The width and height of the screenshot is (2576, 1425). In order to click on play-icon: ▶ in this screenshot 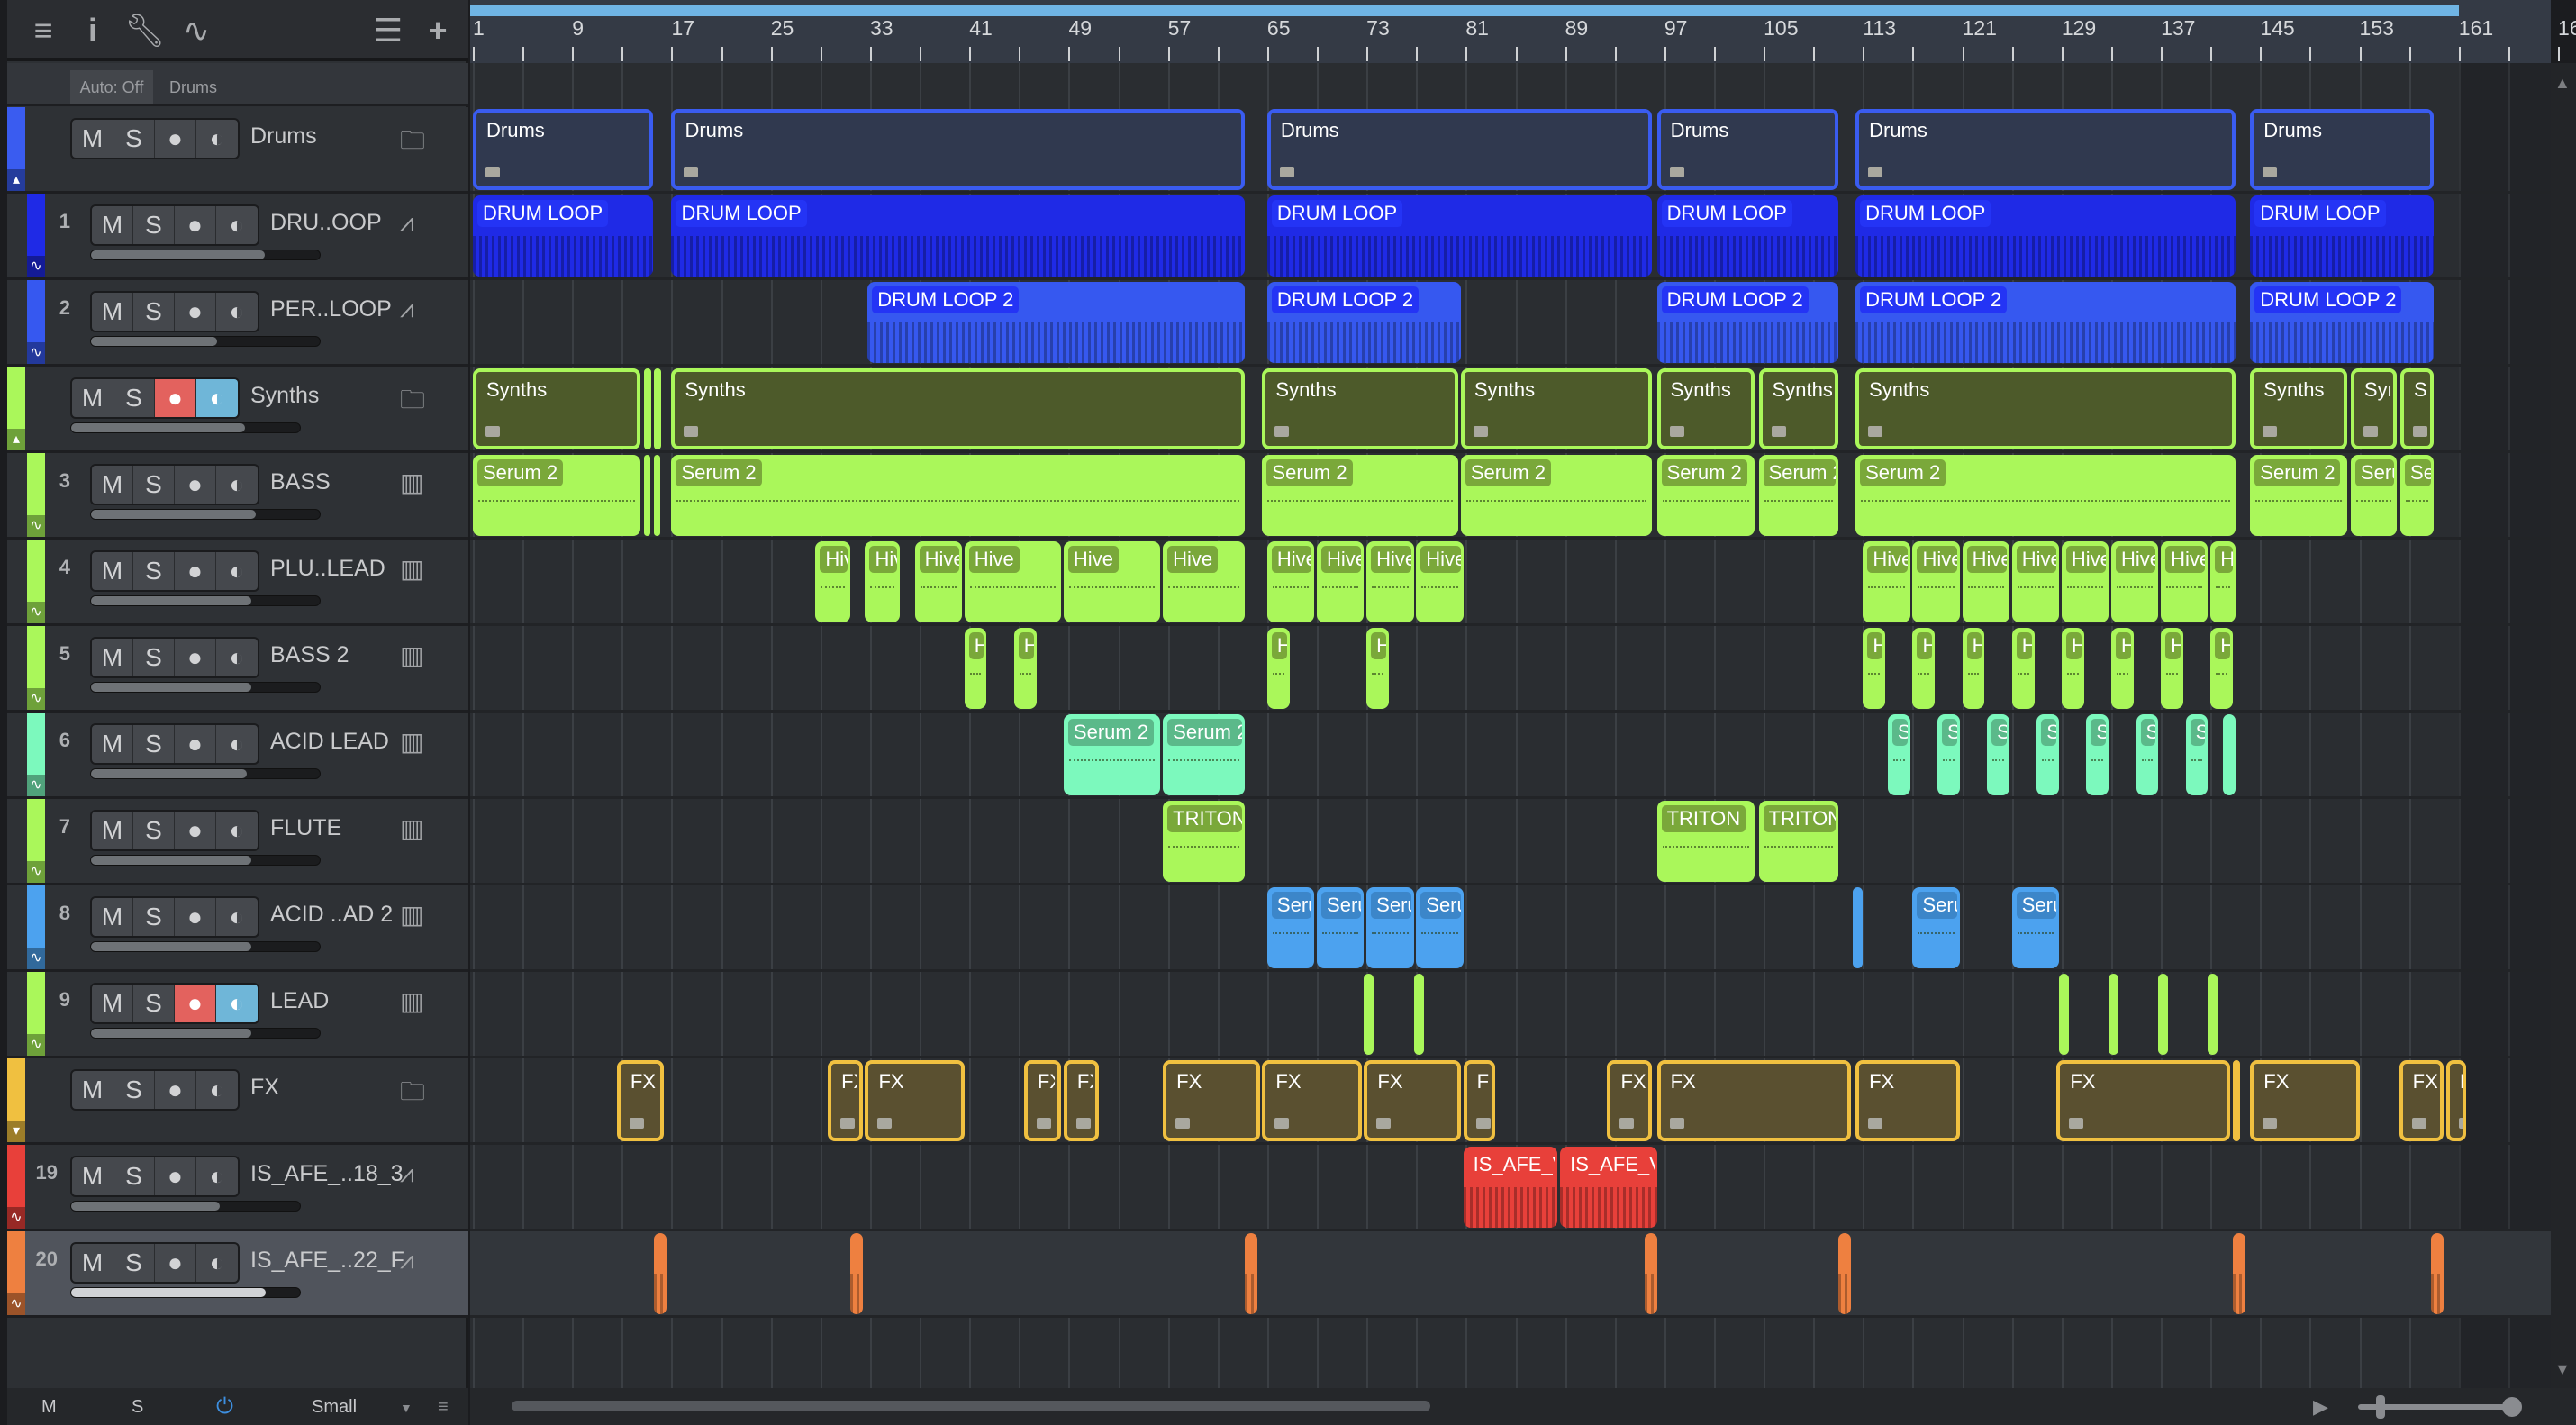, I will do `click(2320, 1407)`.